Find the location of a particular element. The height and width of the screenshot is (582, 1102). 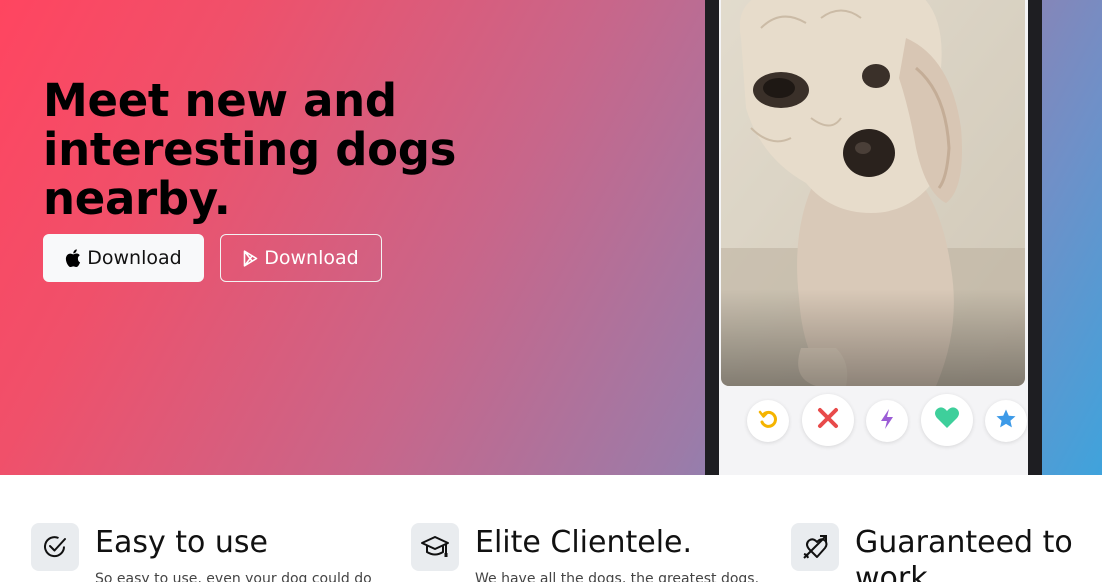

heart-icon is located at coordinates (947, 420).